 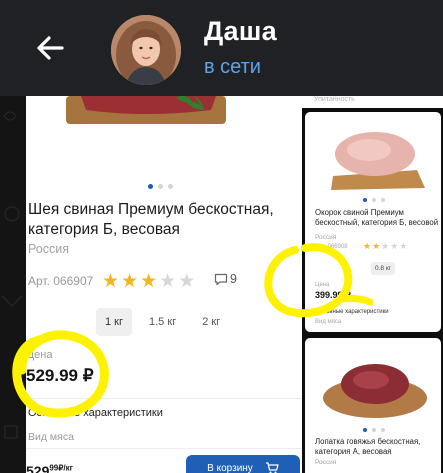 What do you see at coordinates (383, 268) in the screenshot?
I see `weight-option: 0.8 кг` at bounding box center [383, 268].